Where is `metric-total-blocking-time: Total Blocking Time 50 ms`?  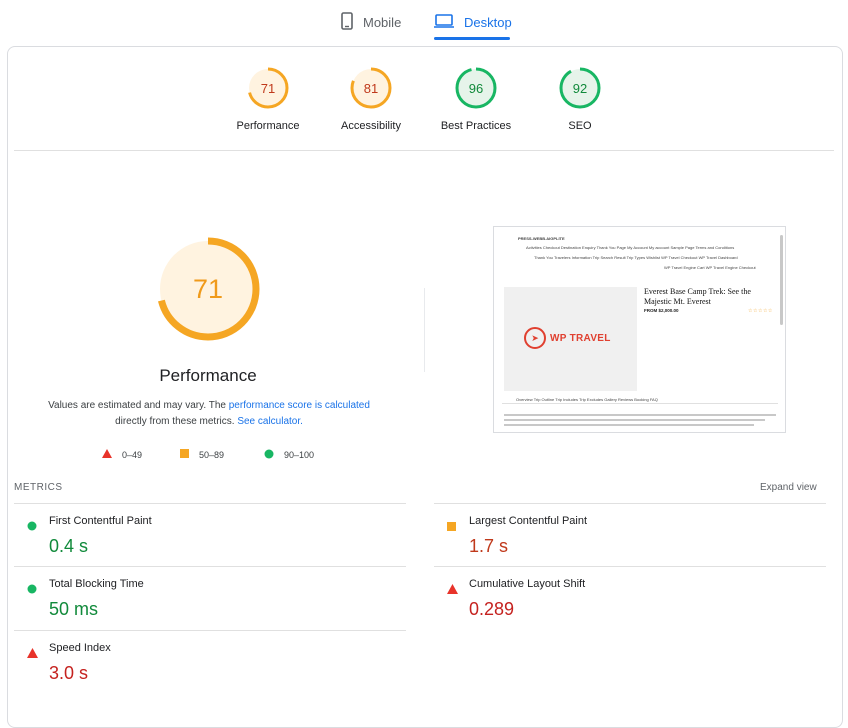
metric-total-blocking-time: Total Blocking Time 50 ms is located at coordinates (210, 597).